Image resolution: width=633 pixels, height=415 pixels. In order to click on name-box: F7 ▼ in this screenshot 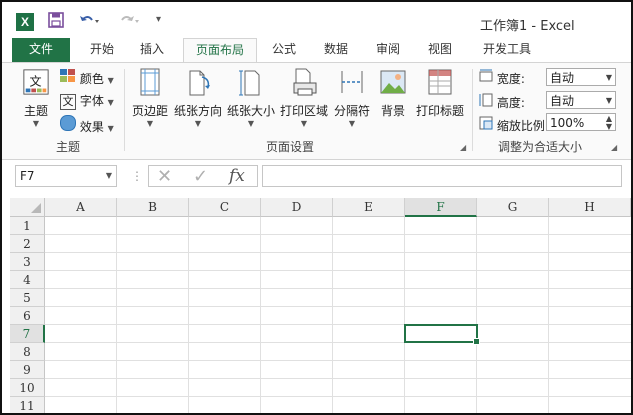, I will do `click(66, 176)`.